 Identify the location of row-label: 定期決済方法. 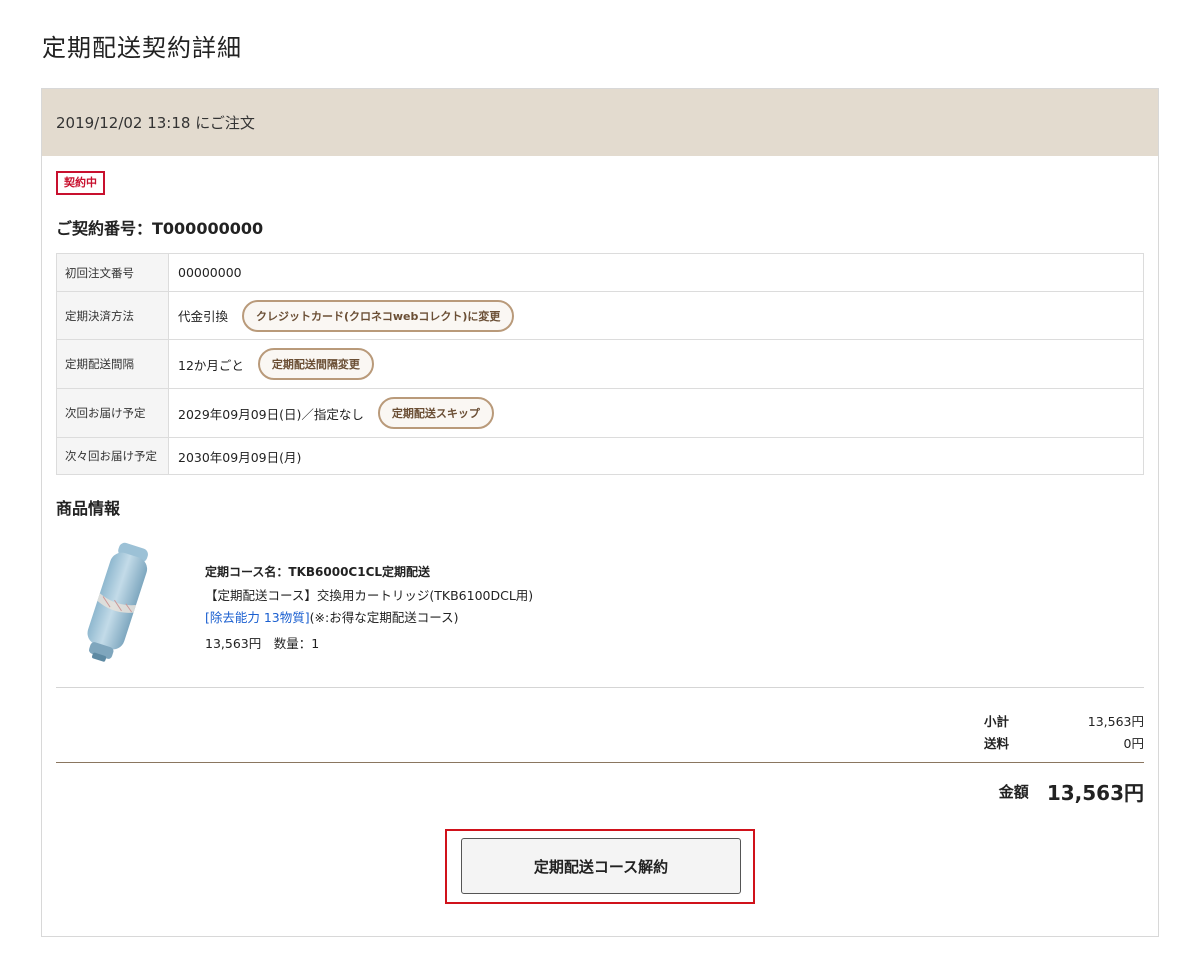
(112, 315).